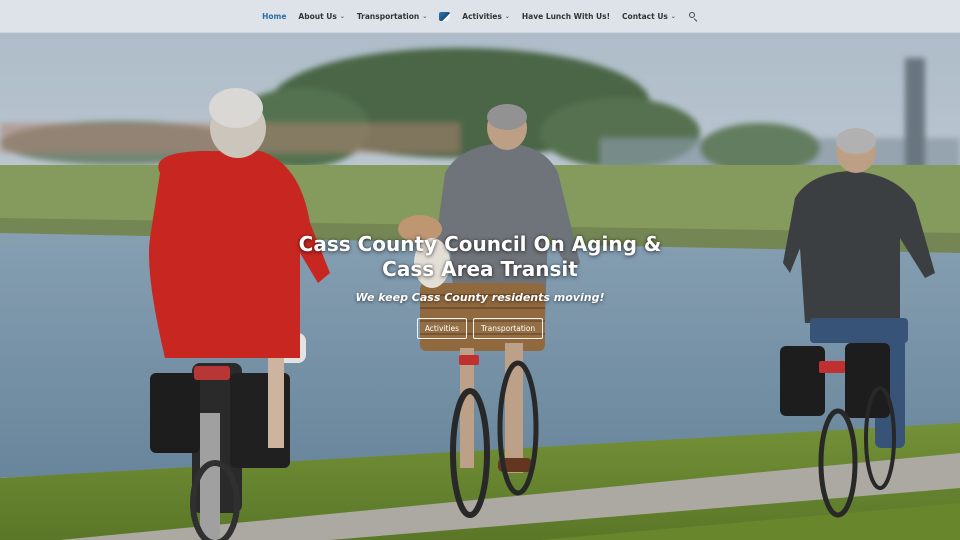 This screenshot has height=540, width=960. What do you see at coordinates (317, 16) in the screenshot?
I see `nav-item-label: About Us` at bounding box center [317, 16].